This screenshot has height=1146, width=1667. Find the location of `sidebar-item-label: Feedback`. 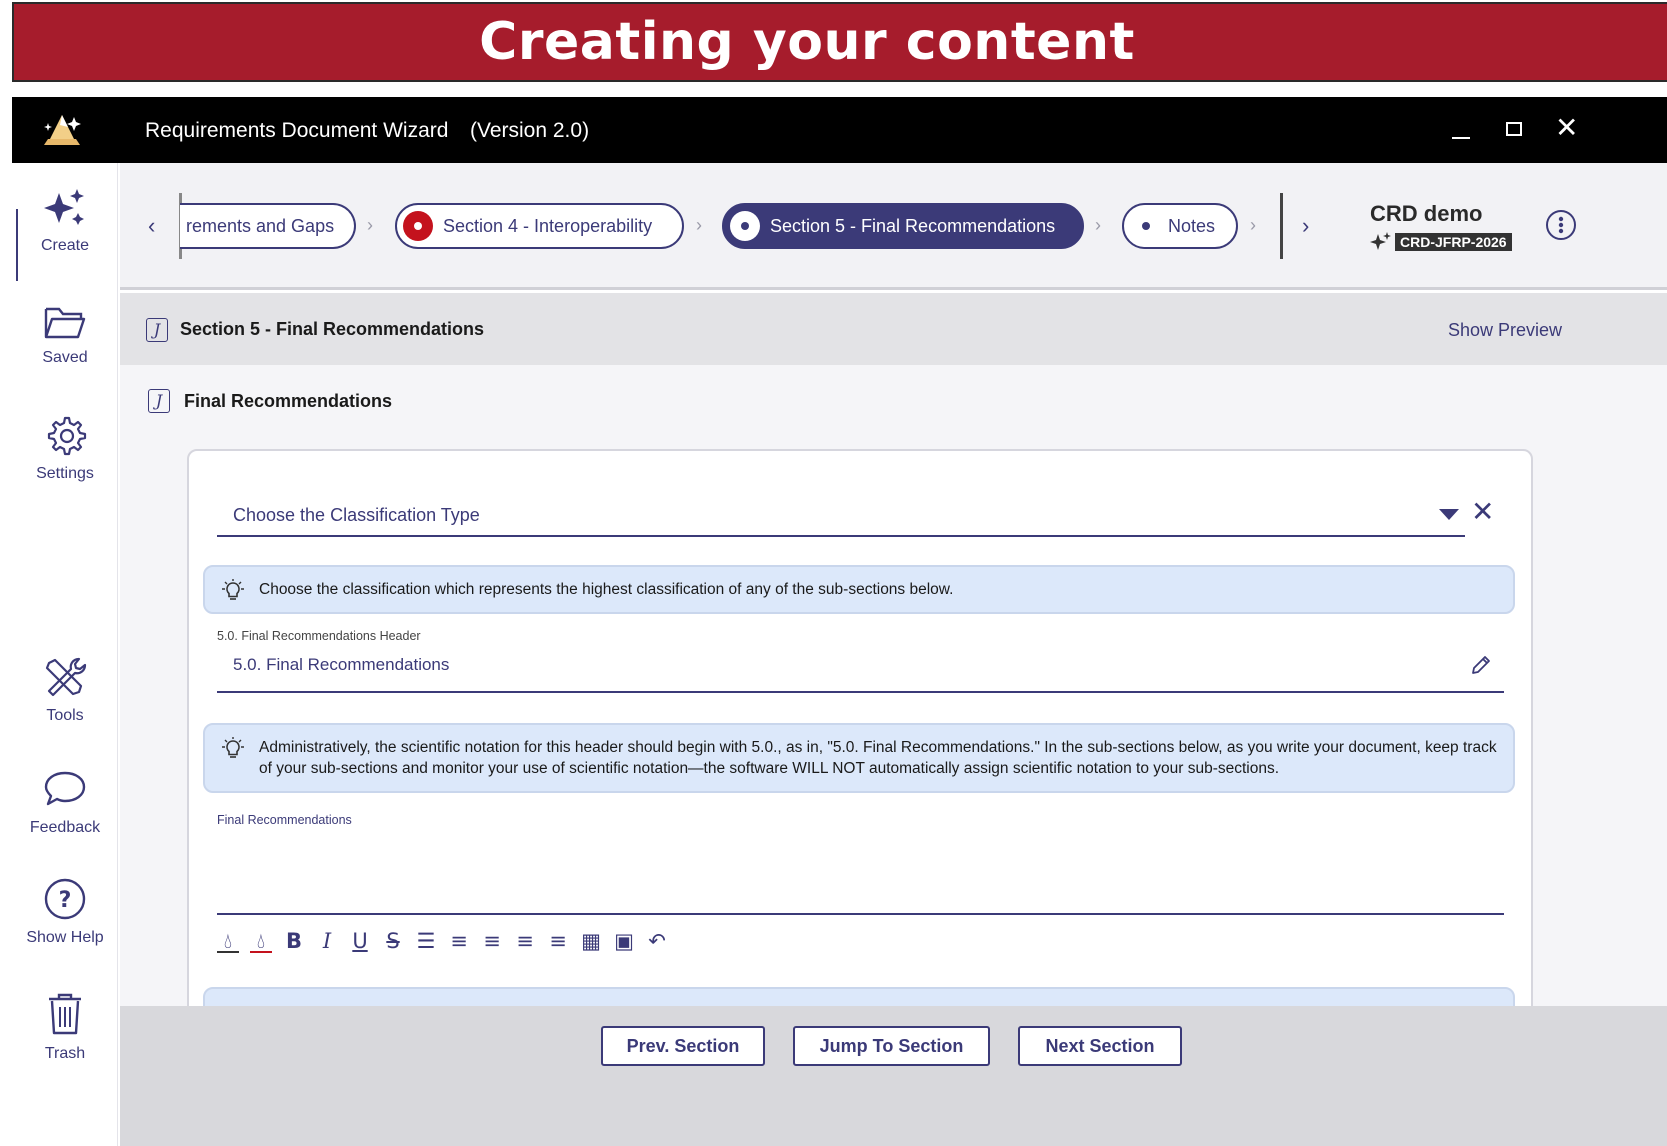

sidebar-item-label: Feedback is located at coordinates (65, 827).